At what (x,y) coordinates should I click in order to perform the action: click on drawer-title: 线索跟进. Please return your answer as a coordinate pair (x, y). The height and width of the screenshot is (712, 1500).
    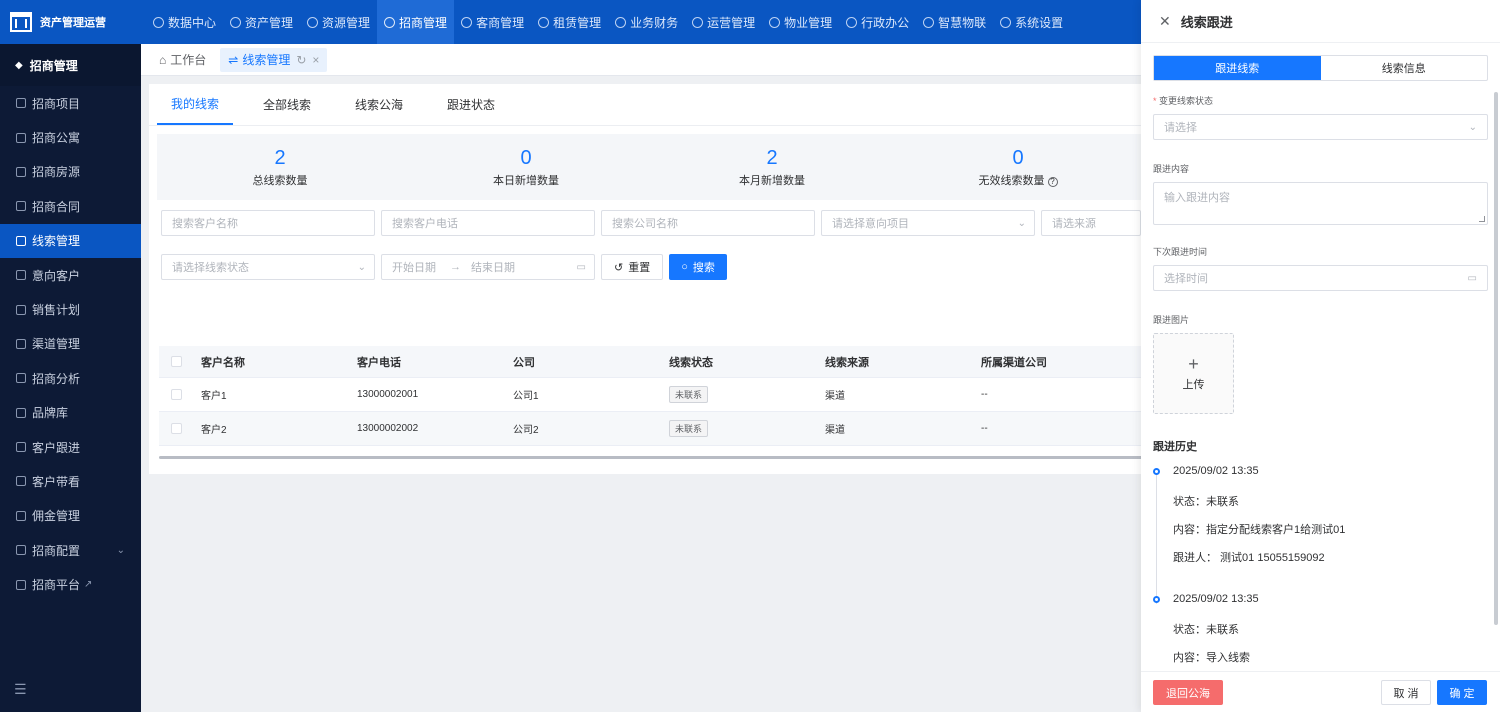
    Looking at the image, I should click on (1206, 22).